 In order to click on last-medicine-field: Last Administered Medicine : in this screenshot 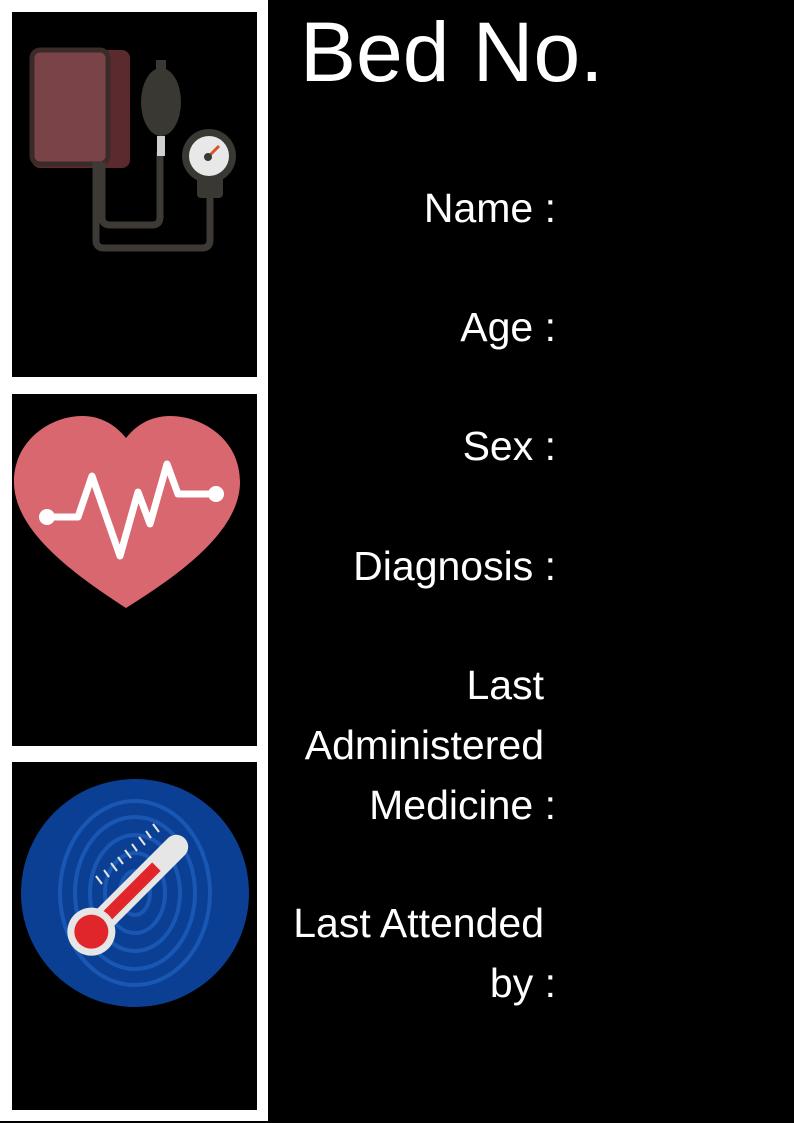, I will do `click(406, 745)`.